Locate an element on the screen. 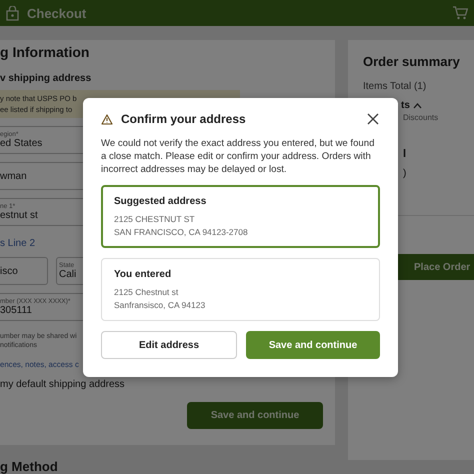 The image size is (474, 474). address-line: SAN FRANCISCO, CA 94123-2708 is located at coordinates (181, 232).